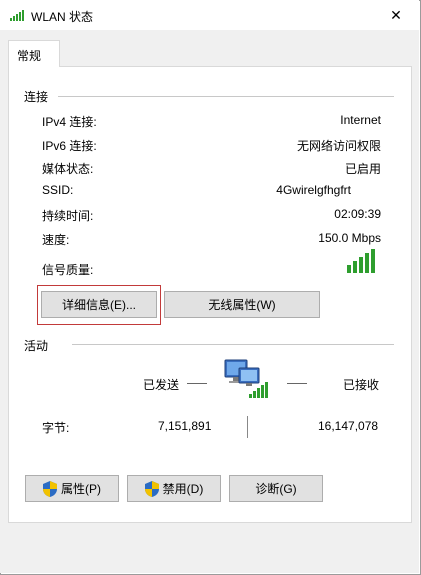 This screenshot has width=421, height=575. I want to click on ipv6-label: IPv6 连接:, so click(69, 146).